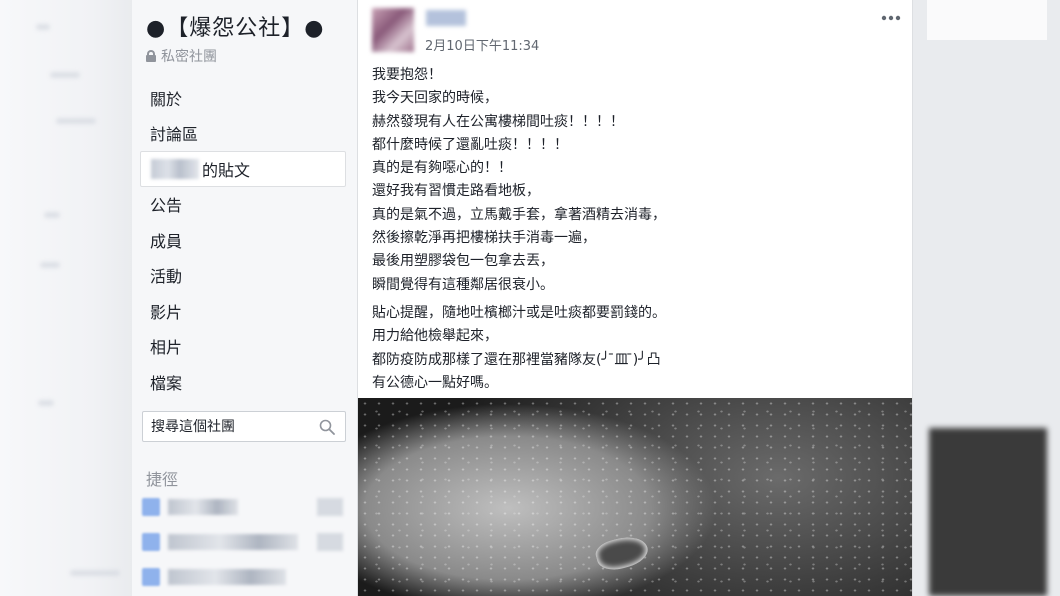 The width and height of the screenshot is (1060, 596). I want to click on group-search, so click(244, 426).